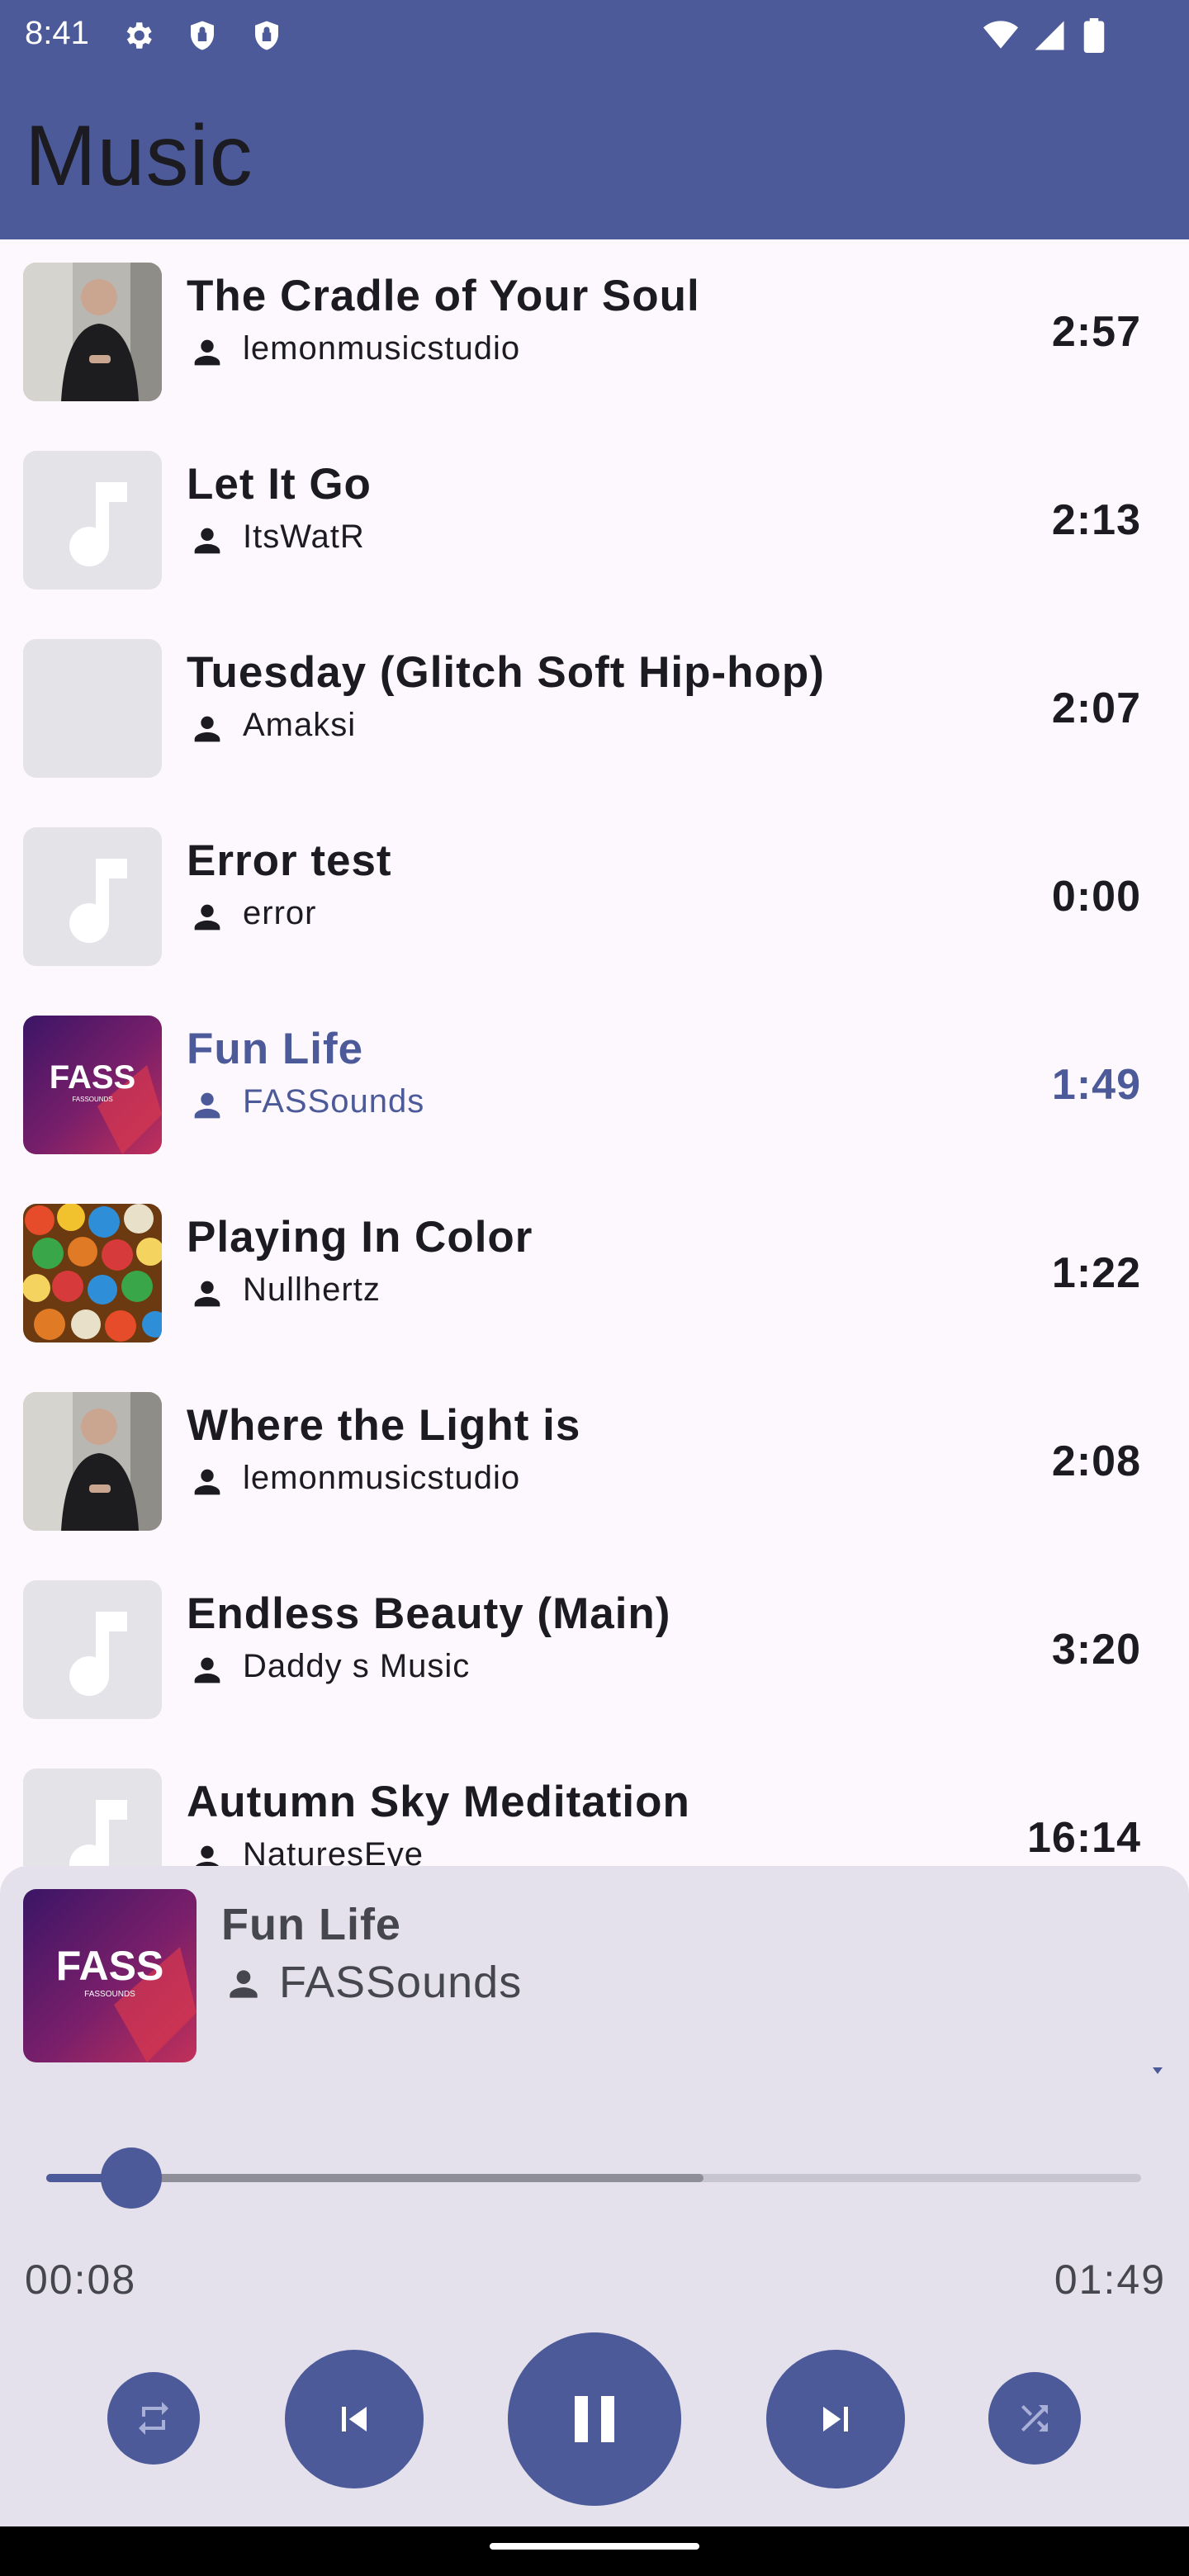 The width and height of the screenshot is (1189, 2576). I want to click on song-title: Endless Beauty (Main), so click(429, 1613).